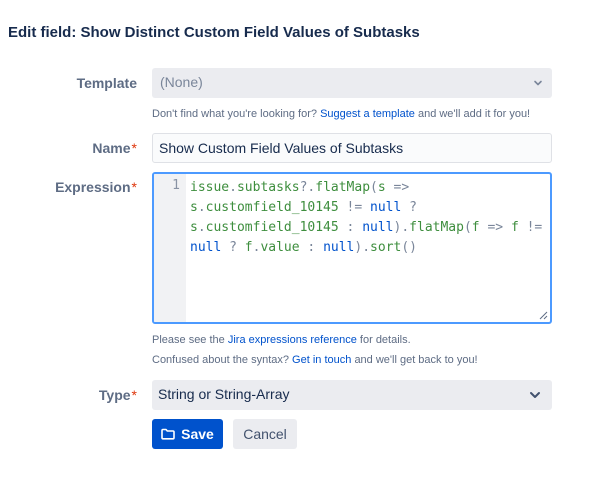 This screenshot has height=480, width=591. I want to click on expression-label: Expression*, so click(96, 187).